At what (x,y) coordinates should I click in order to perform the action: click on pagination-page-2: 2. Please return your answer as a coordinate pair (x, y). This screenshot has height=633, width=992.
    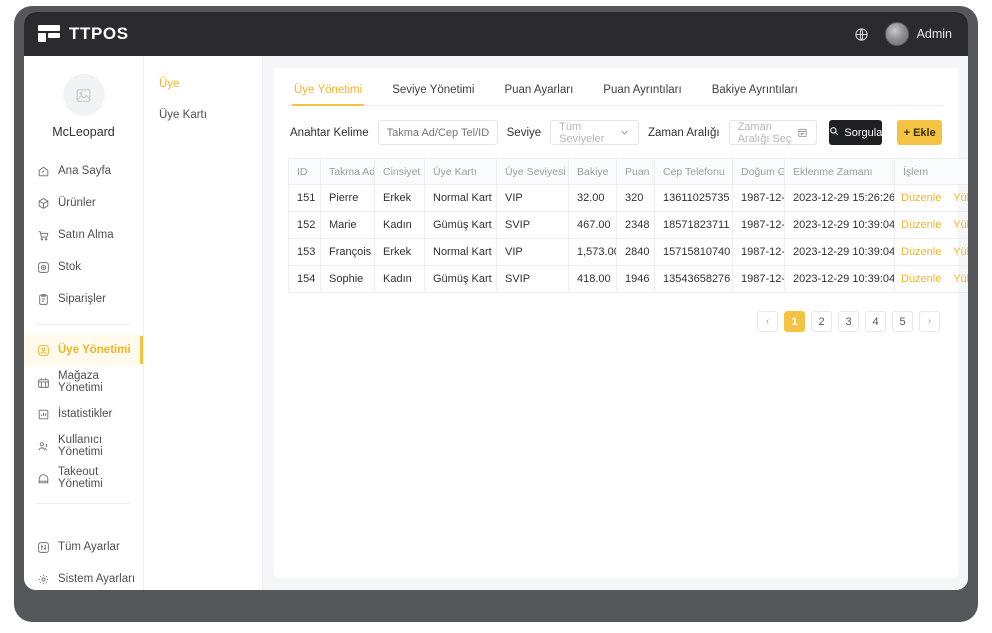
    Looking at the image, I should click on (821, 321).